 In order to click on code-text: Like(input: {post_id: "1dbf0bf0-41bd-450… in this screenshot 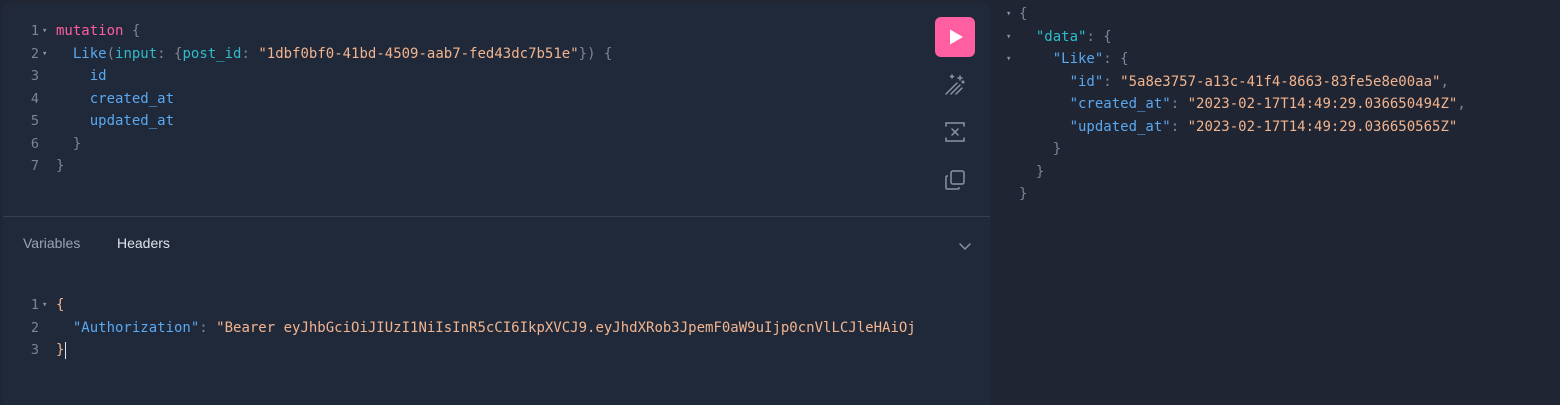, I will do `click(334, 54)`.